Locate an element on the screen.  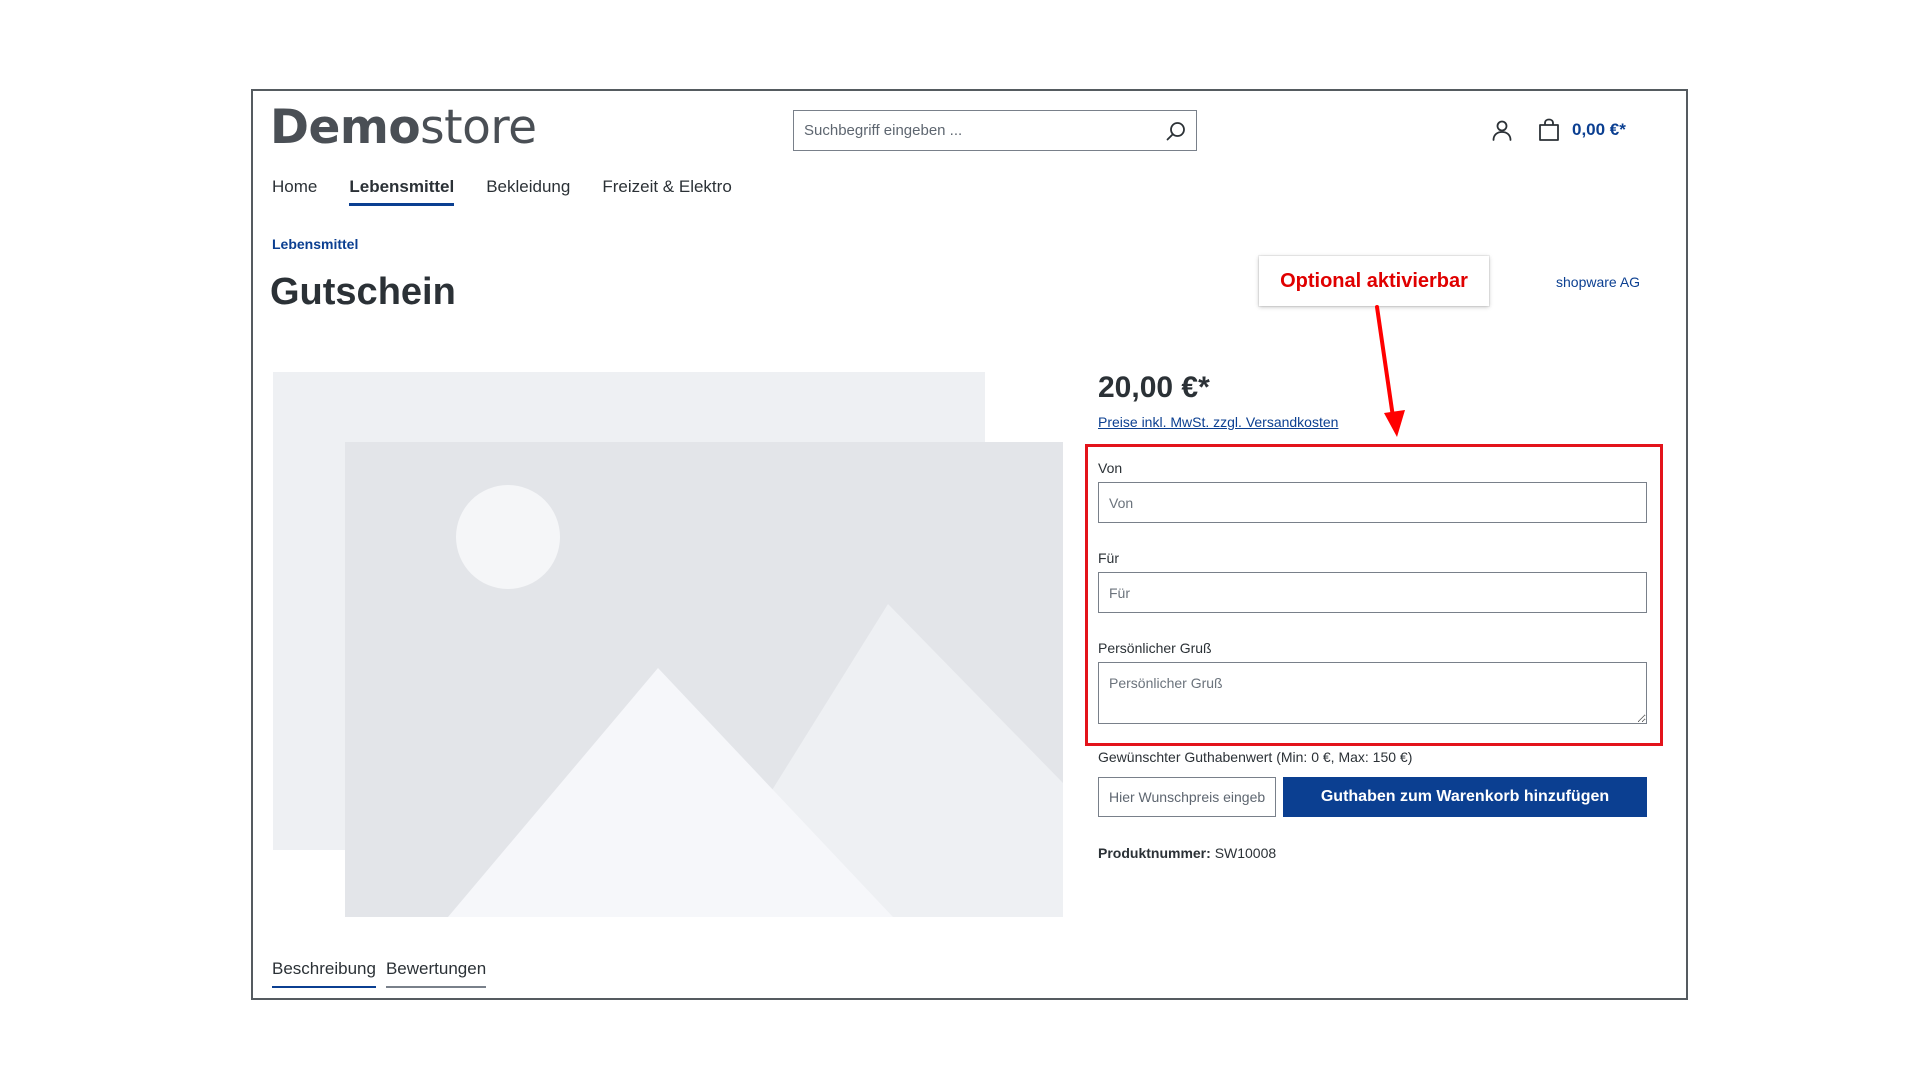
add-to-cart-button: Guthaben zum Warenkorb hinzufügen is located at coordinates (1465, 797).